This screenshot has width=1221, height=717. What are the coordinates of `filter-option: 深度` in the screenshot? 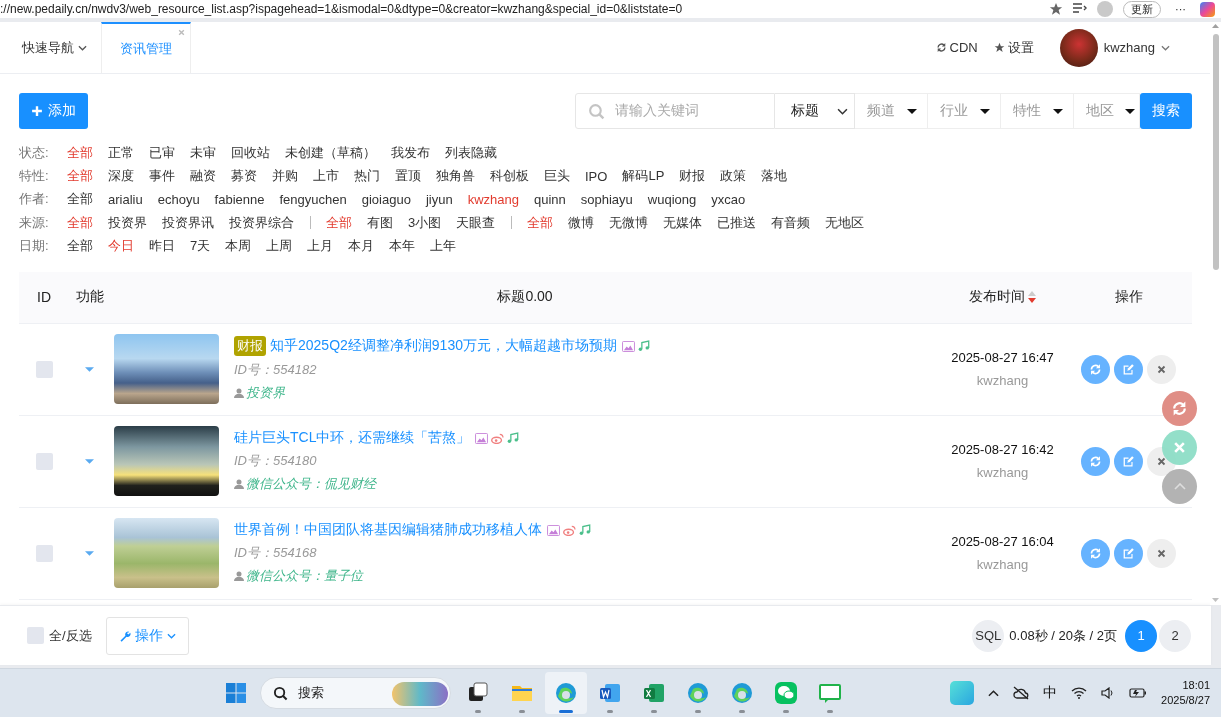 It's located at (121, 176).